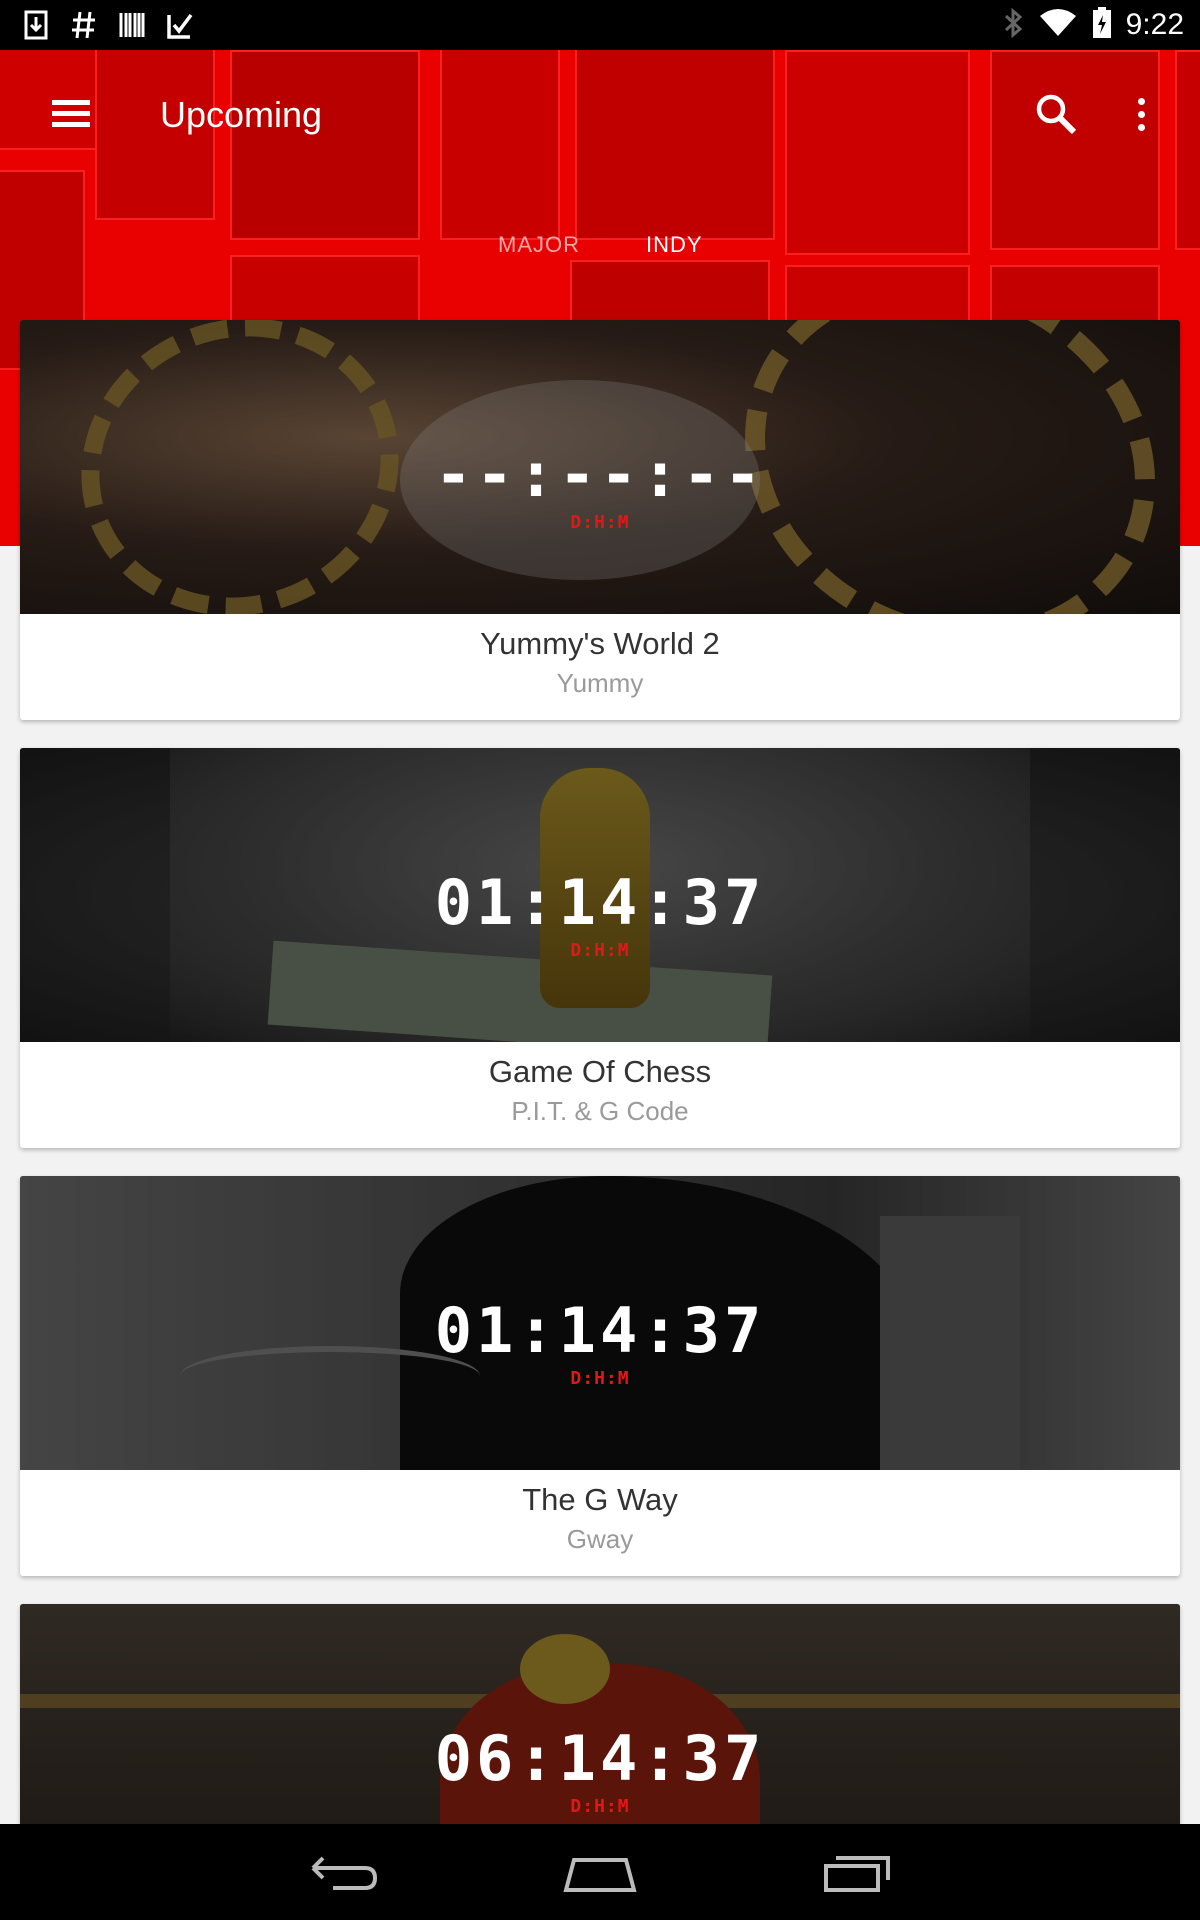  I want to click on release-artist: P.I.T. & G Code, so click(600, 1111).